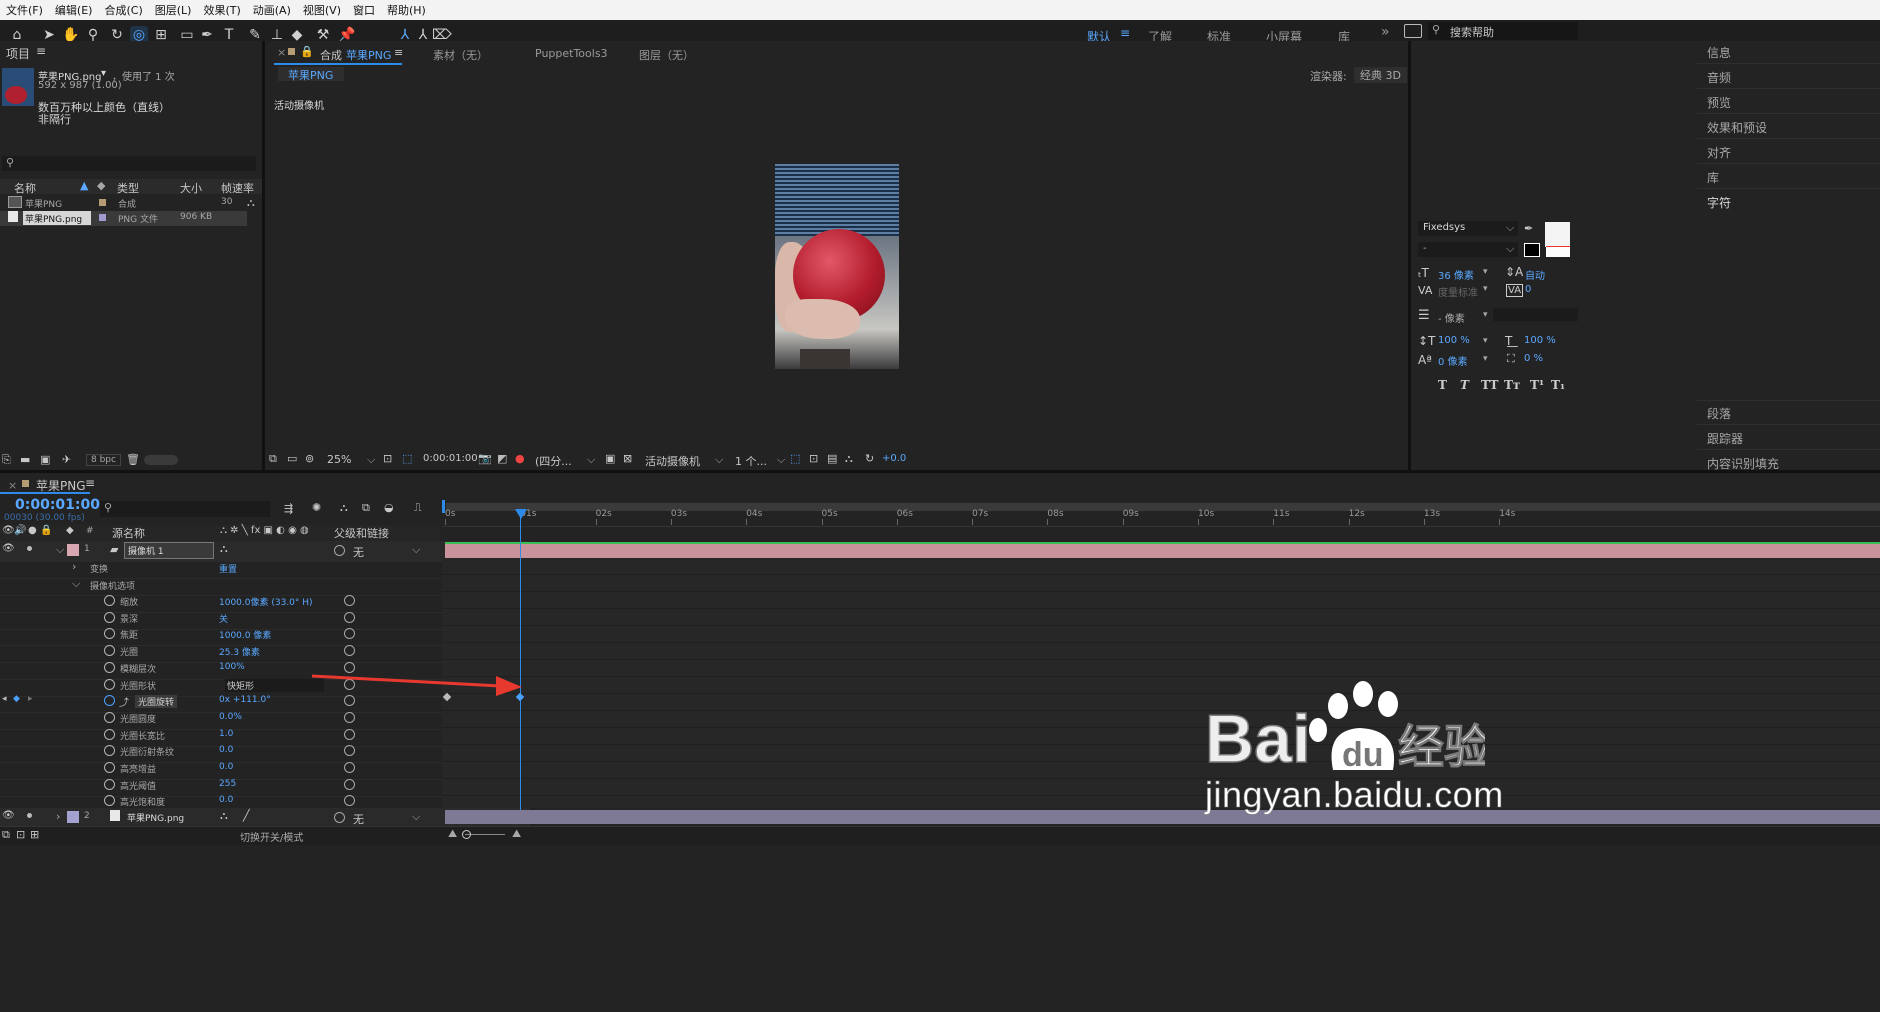  What do you see at coordinates (1719, 77) in the screenshot?
I see `panel-audio: 音频` at bounding box center [1719, 77].